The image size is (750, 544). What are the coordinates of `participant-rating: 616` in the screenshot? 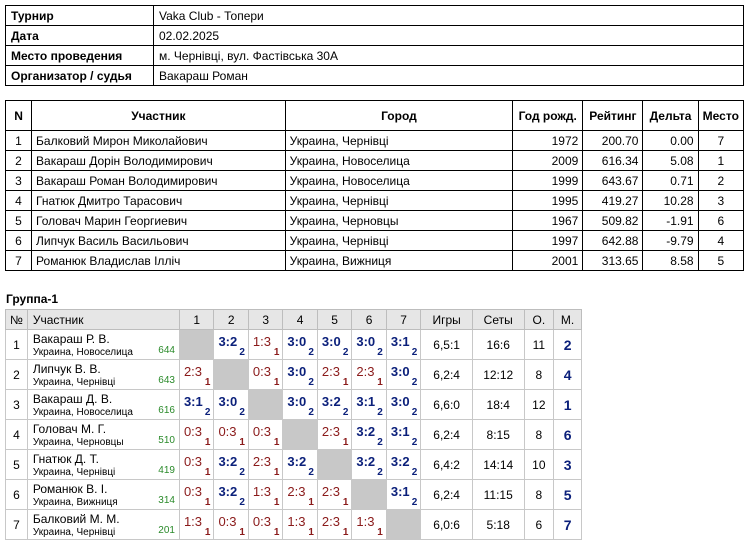 It's located at (166, 410).